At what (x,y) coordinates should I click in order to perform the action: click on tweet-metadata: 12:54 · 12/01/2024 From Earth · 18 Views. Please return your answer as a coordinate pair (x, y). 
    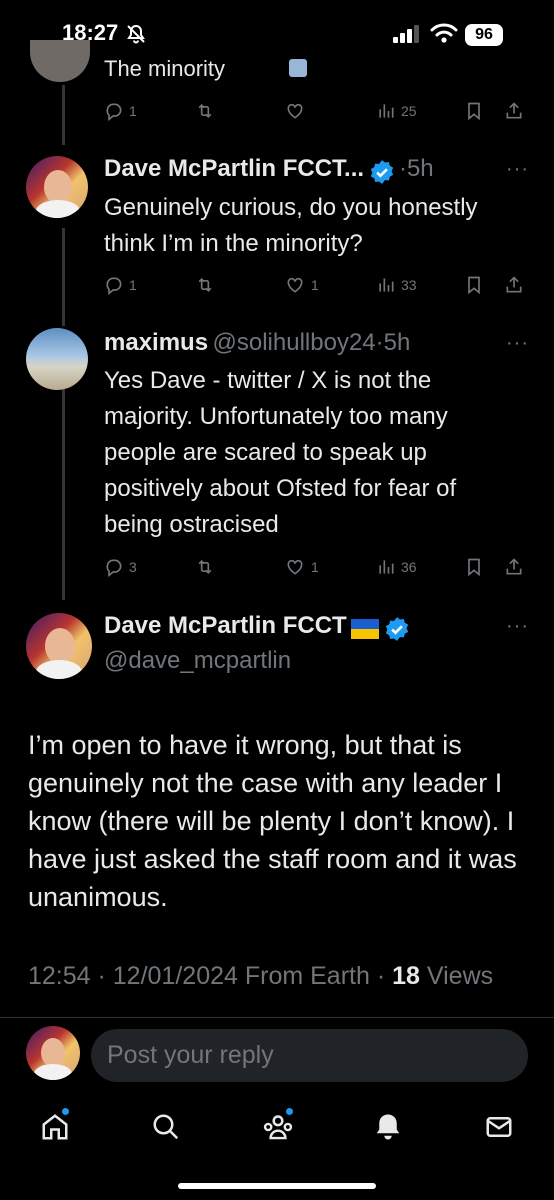
    Looking at the image, I should click on (260, 976).